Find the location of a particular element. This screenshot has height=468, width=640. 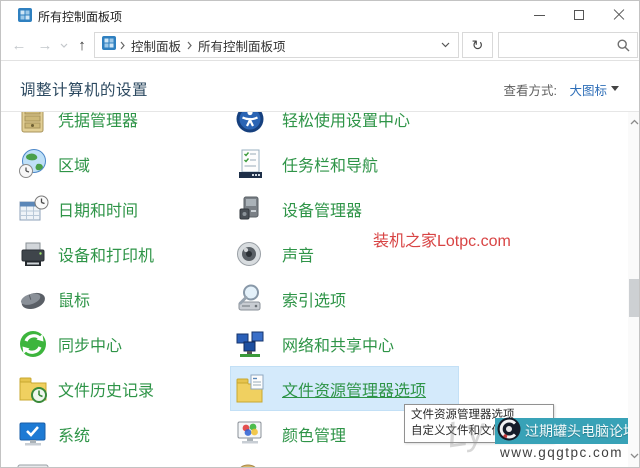

close-button is located at coordinates (619, 15).